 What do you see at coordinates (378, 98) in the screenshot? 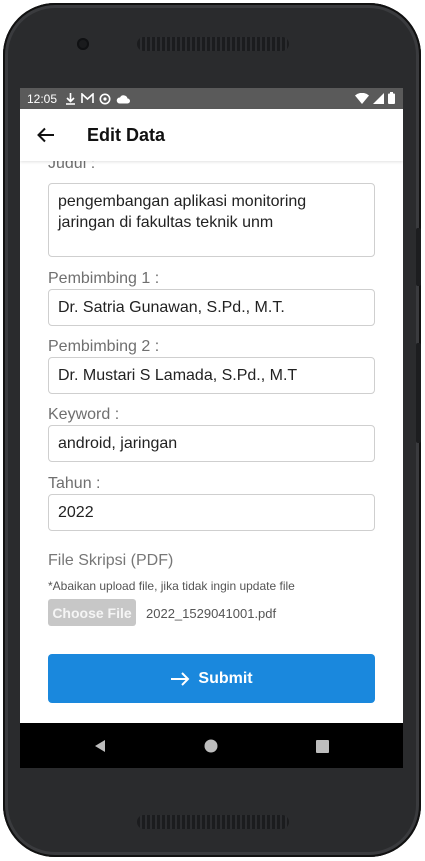
I see `signal-icon` at bounding box center [378, 98].